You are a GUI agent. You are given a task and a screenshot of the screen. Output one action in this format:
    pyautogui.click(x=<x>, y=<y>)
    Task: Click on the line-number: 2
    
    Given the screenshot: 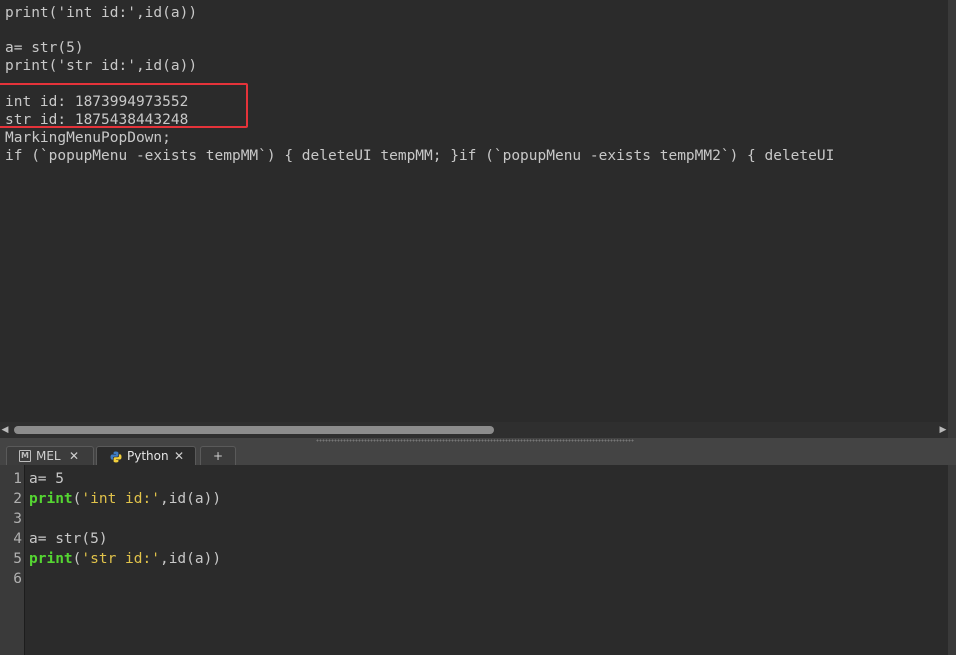 What is the action you would take?
    pyautogui.click(x=17, y=499)
    